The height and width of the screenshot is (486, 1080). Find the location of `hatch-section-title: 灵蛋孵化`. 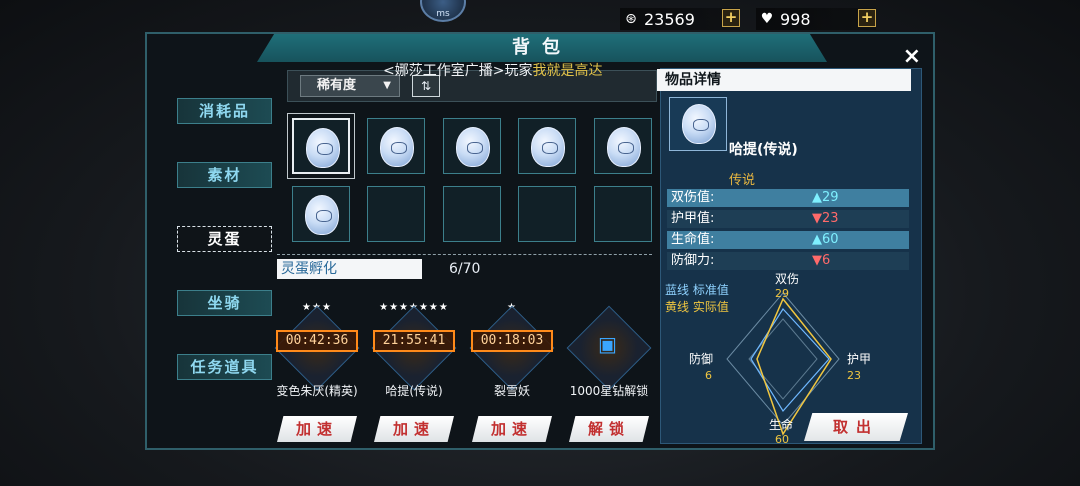

hatch-section-title: 灵蛋孵化 is located at coordinates (349, 269).